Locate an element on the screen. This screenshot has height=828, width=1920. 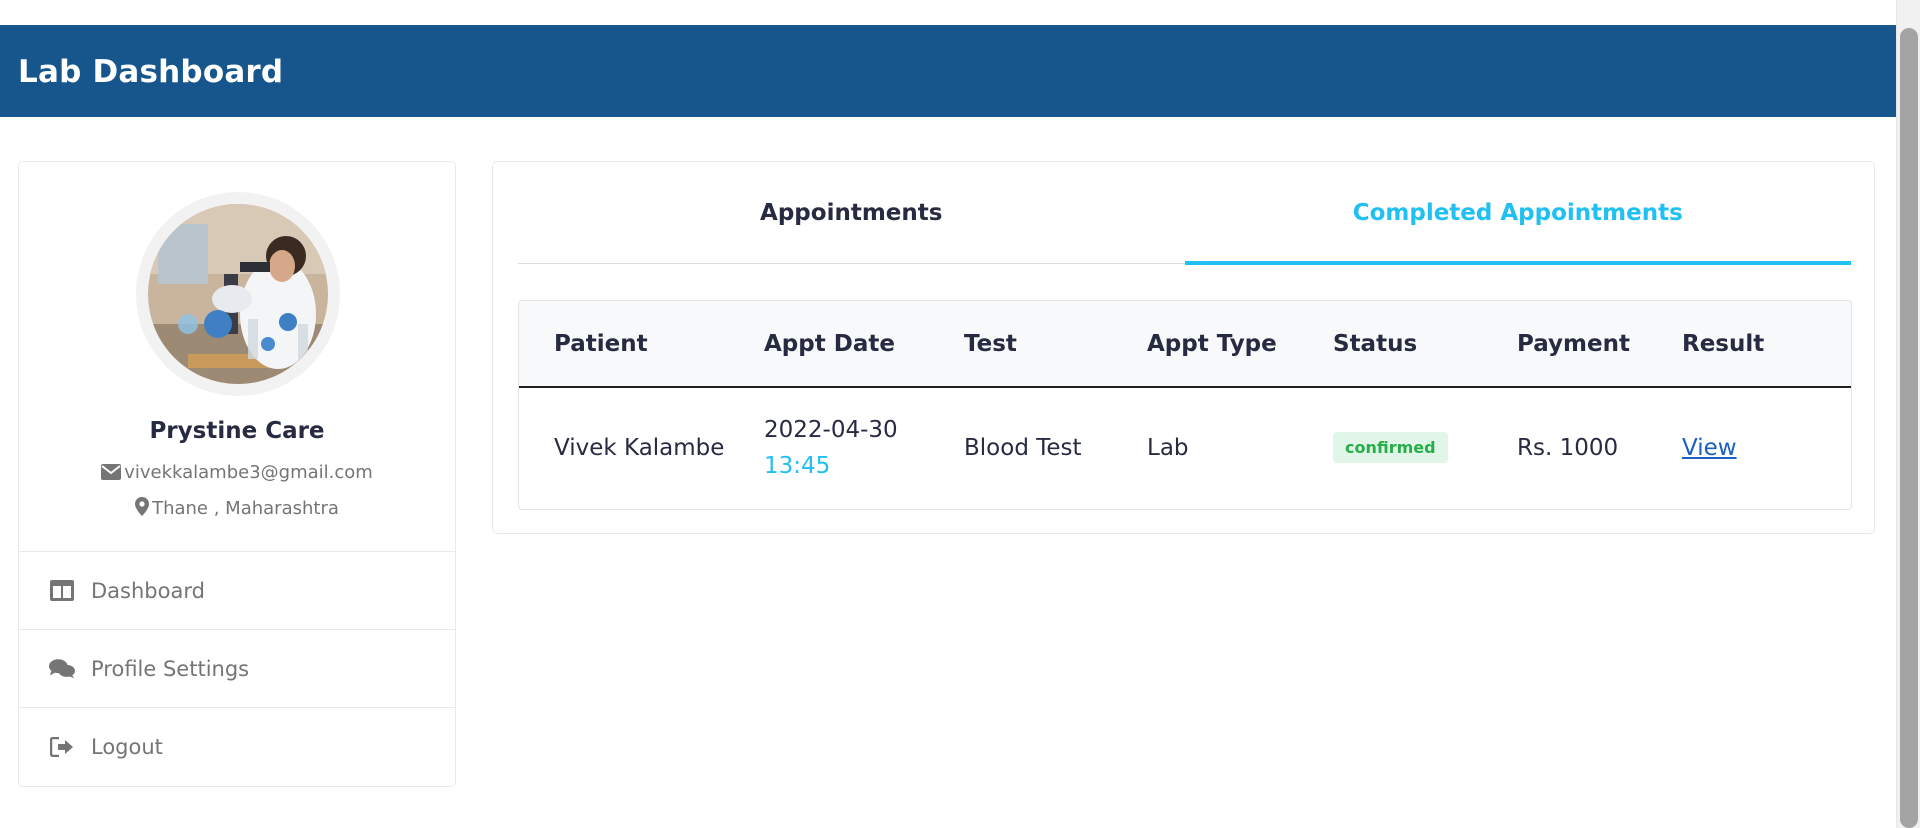
scrollbar is located at coordinates (1908, 414).